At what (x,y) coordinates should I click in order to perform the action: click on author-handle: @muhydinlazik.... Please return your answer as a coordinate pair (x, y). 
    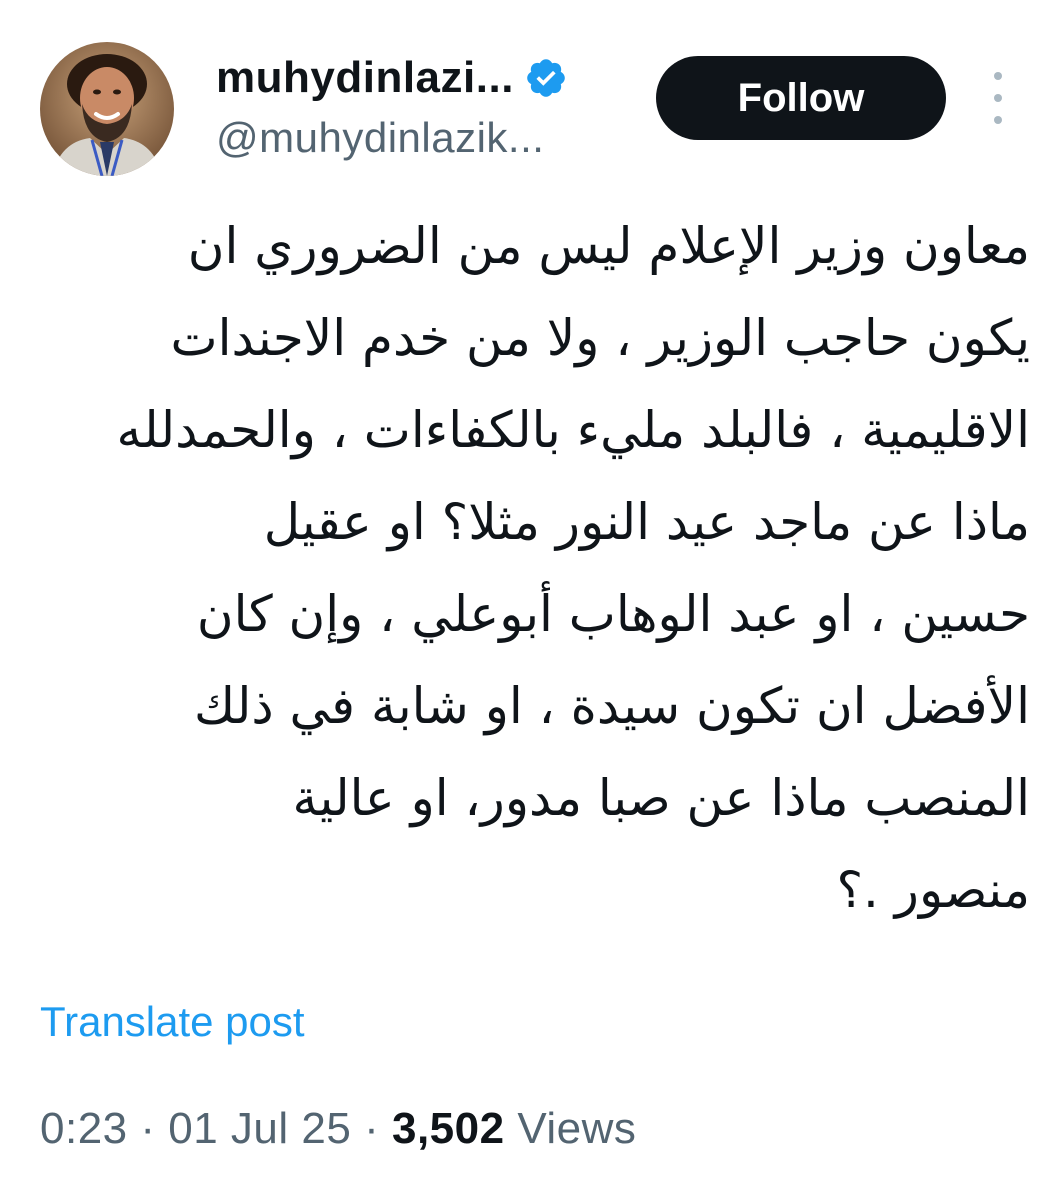
    Looking at the image, I should click on (392, 138).